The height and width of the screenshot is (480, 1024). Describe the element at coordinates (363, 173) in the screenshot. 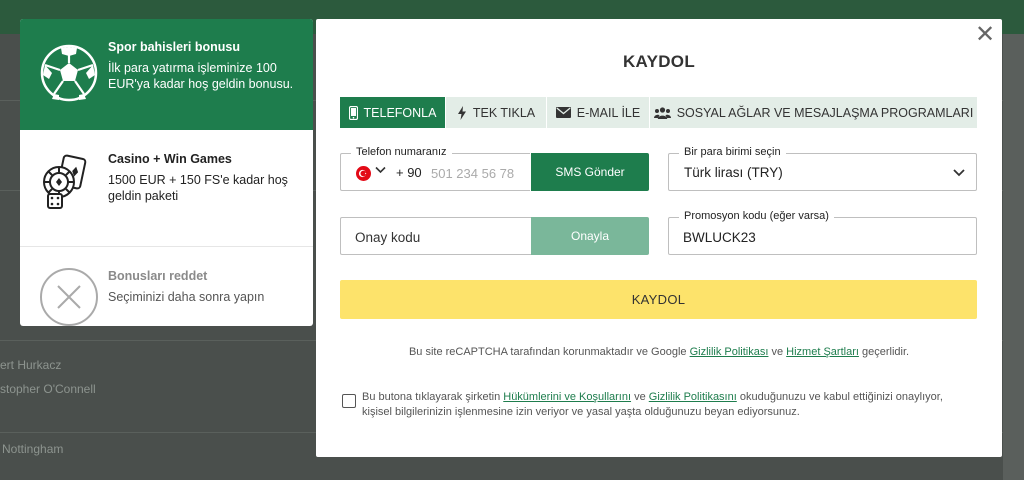

I see `turkey-flag-icon` at that location.